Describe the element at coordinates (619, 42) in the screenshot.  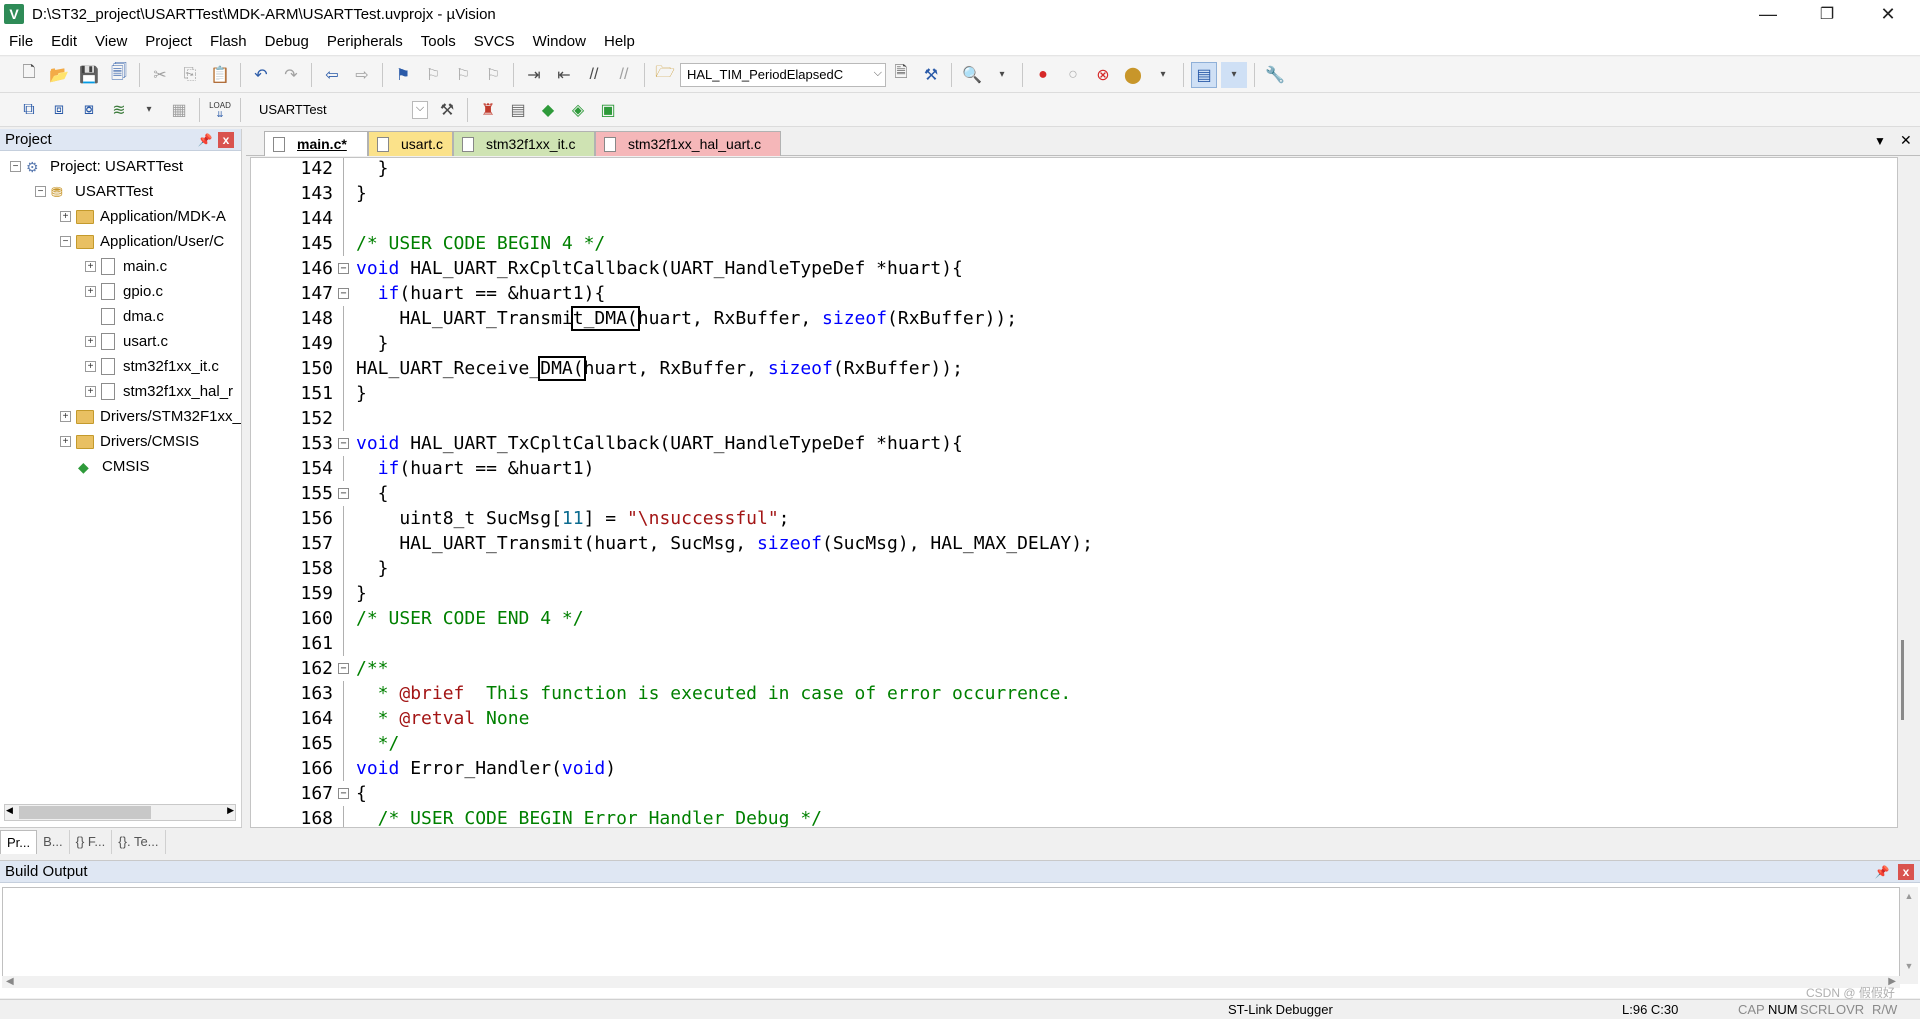
I see `menu-help: Help` at that location.